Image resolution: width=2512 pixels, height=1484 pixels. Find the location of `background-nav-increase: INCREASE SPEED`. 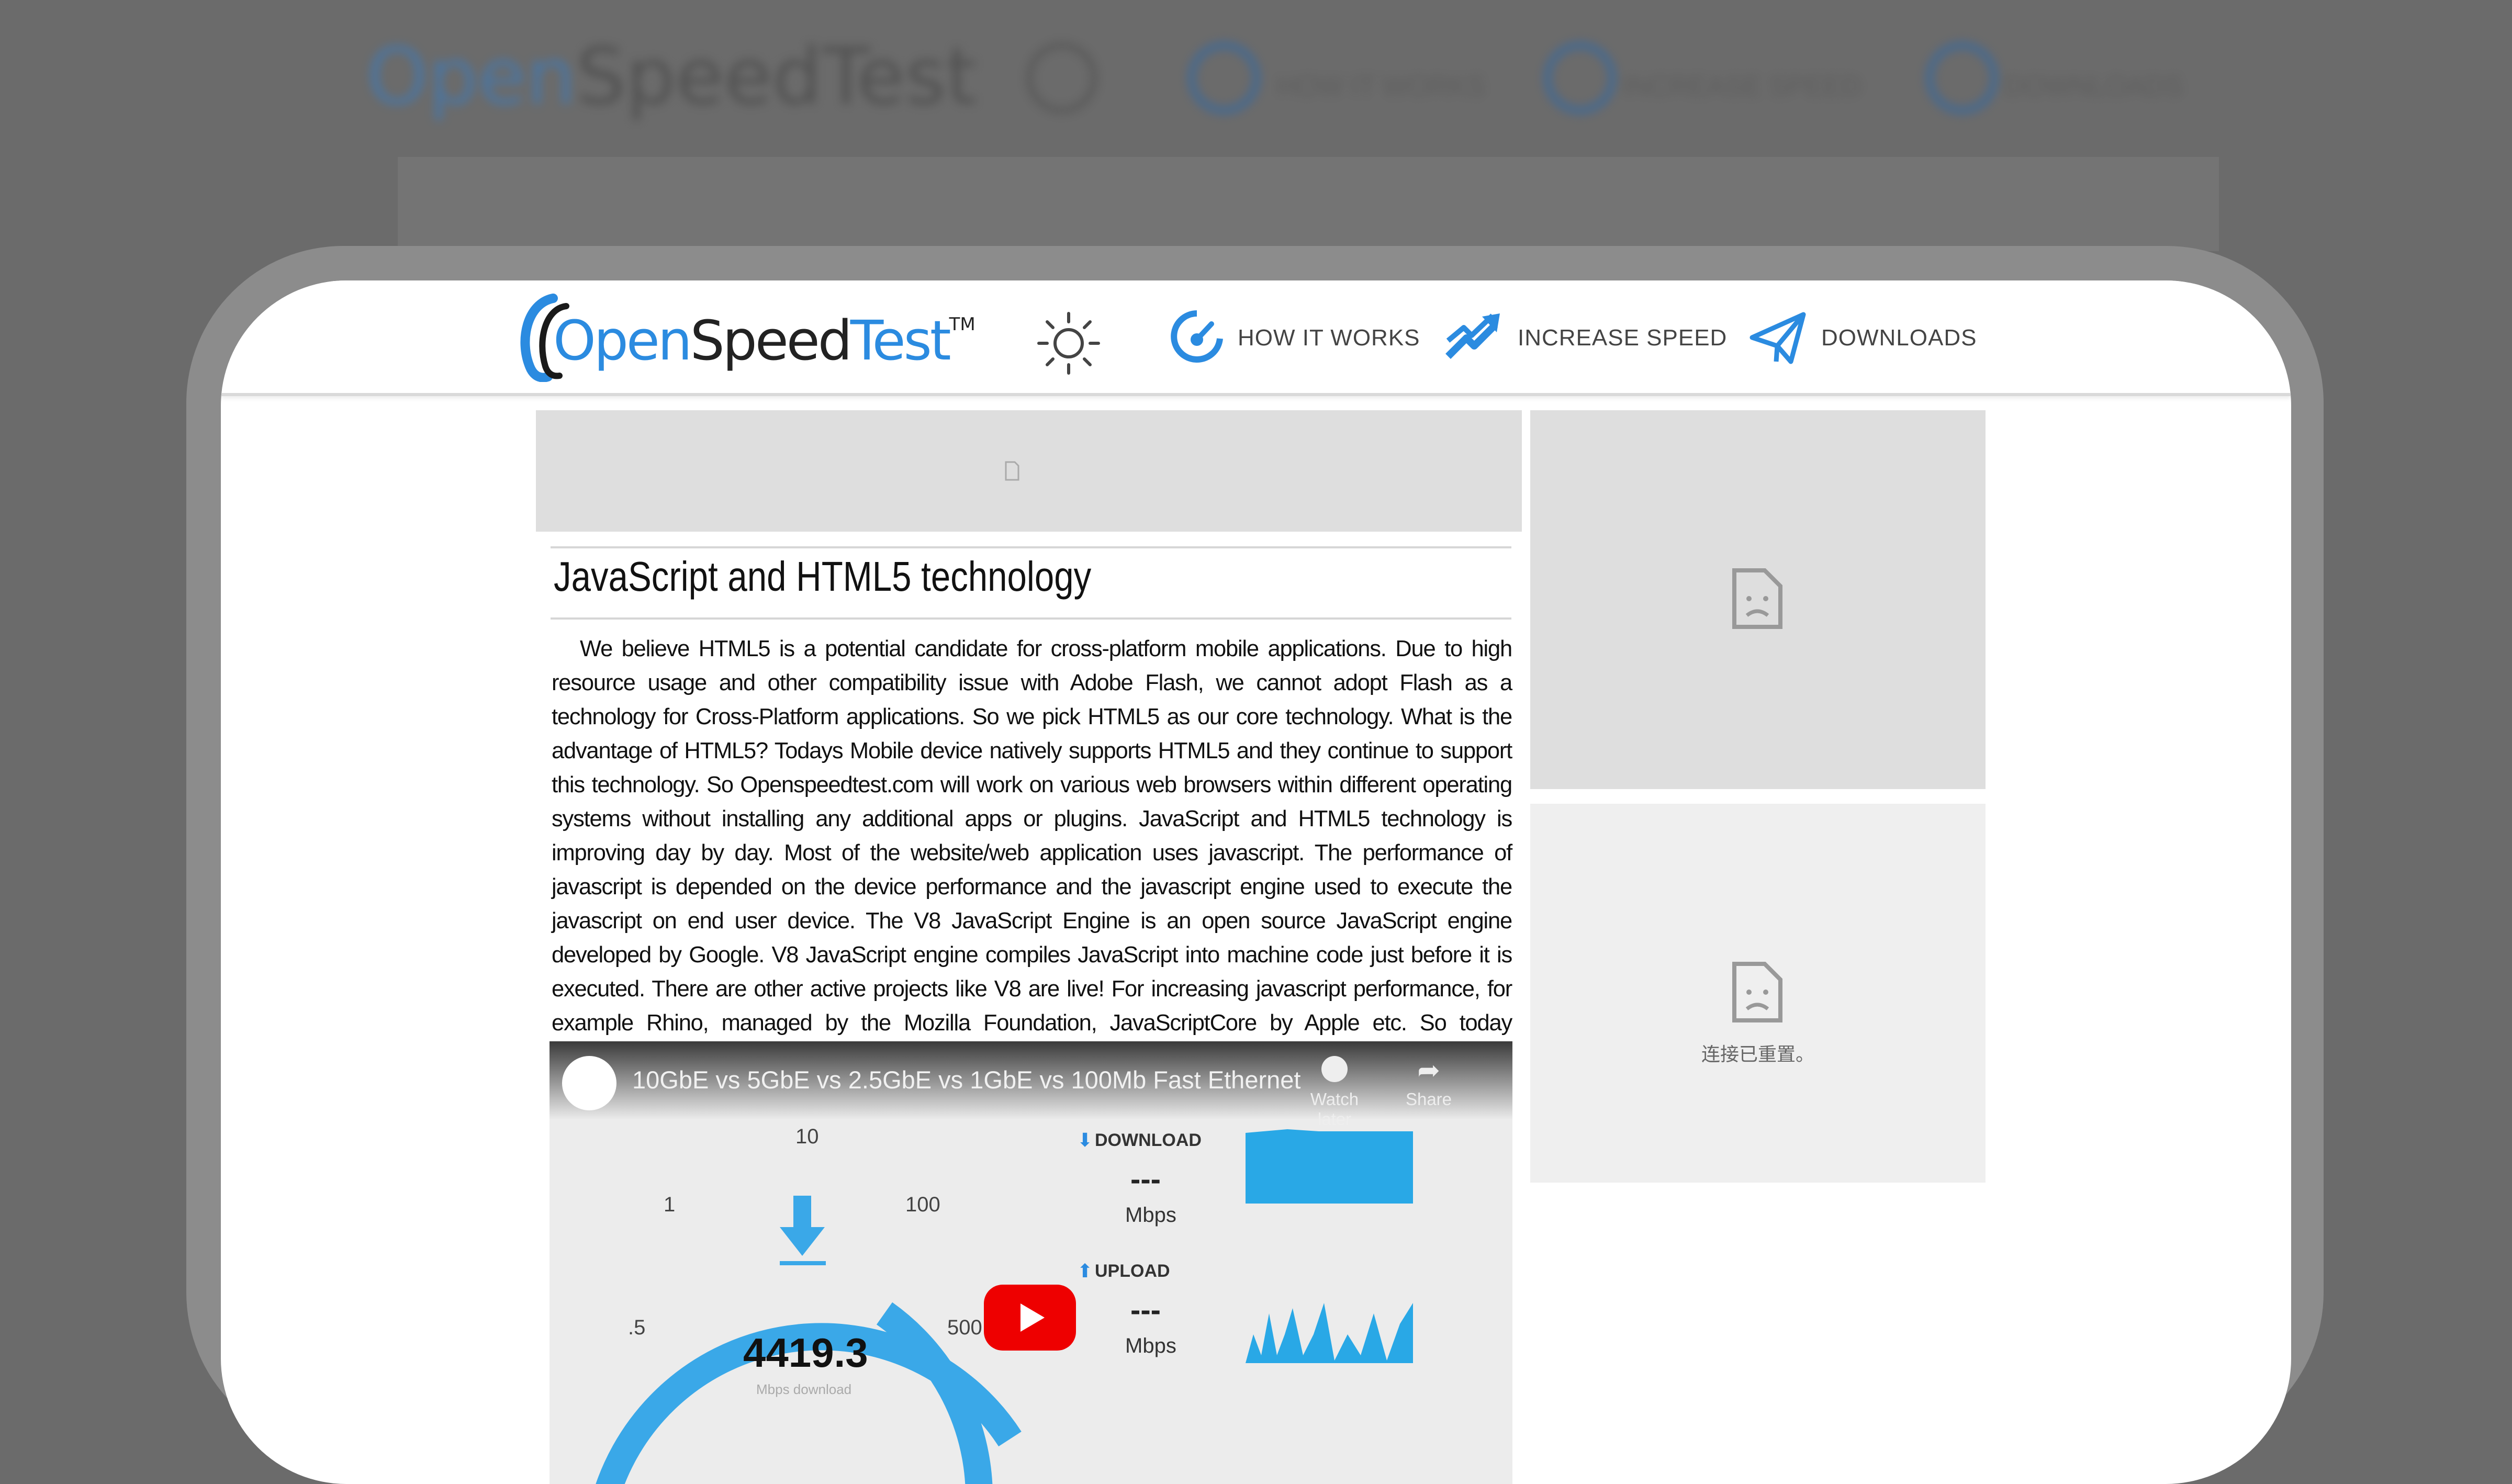

background-nav-increase: INCREASE SPEED is located at coordinates (1741, 86).